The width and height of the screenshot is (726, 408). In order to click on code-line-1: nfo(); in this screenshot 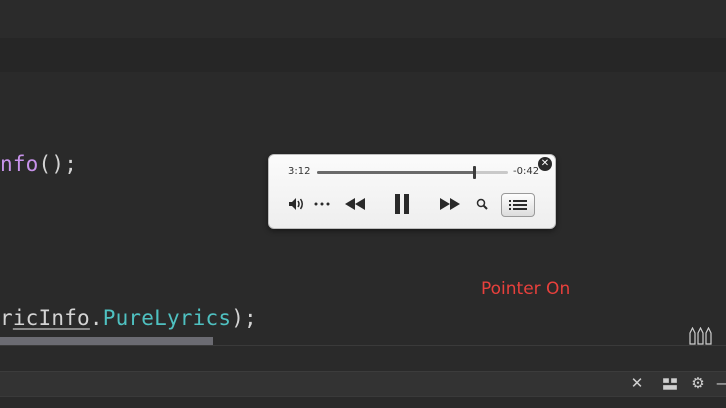, I will do `click(38, 164)`.